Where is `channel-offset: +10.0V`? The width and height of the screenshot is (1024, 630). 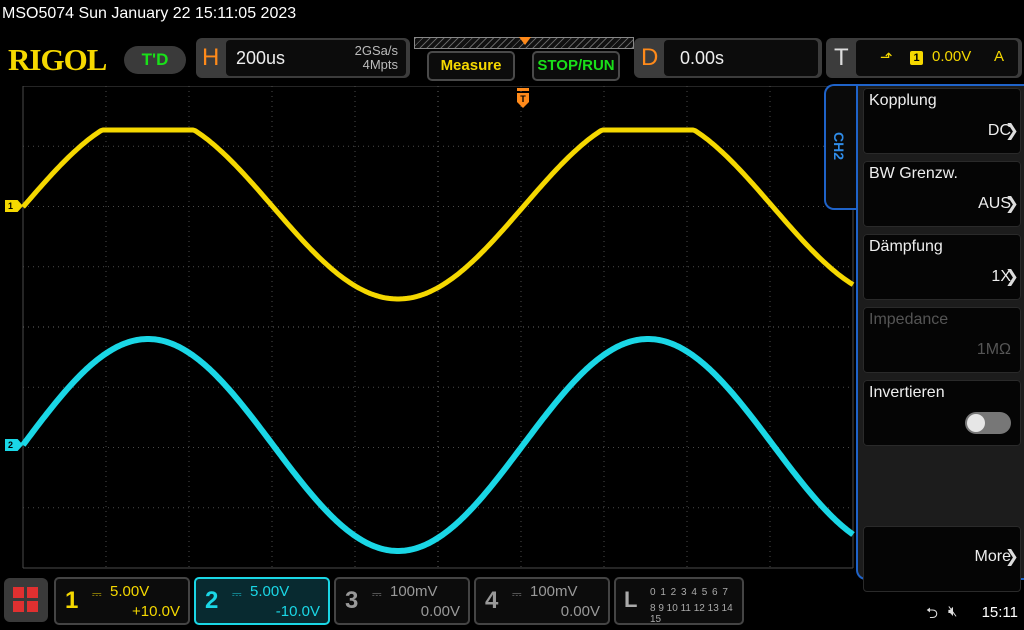
channel-offset: +10.0V is located at coordinates (156, 611).